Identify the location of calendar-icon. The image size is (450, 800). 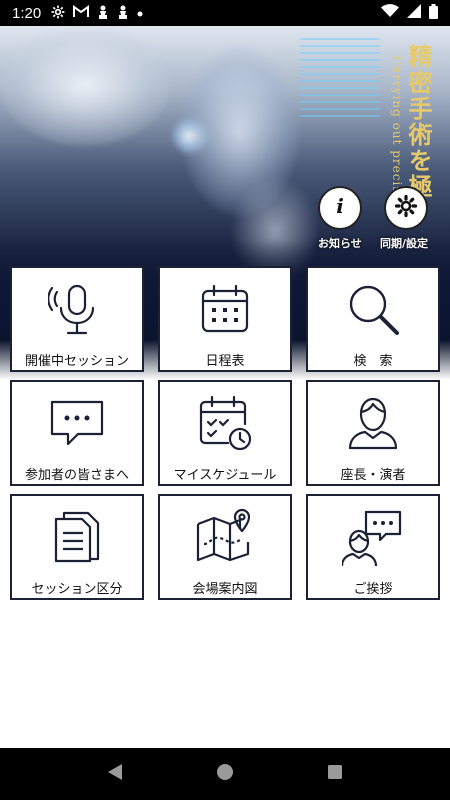
(225, 309).